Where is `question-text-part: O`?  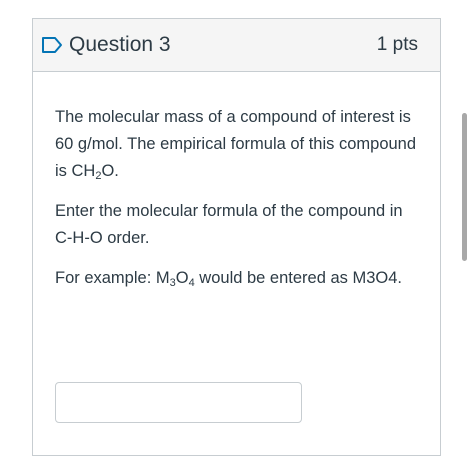 question-text-part: O is located at coordinates (182, 278).